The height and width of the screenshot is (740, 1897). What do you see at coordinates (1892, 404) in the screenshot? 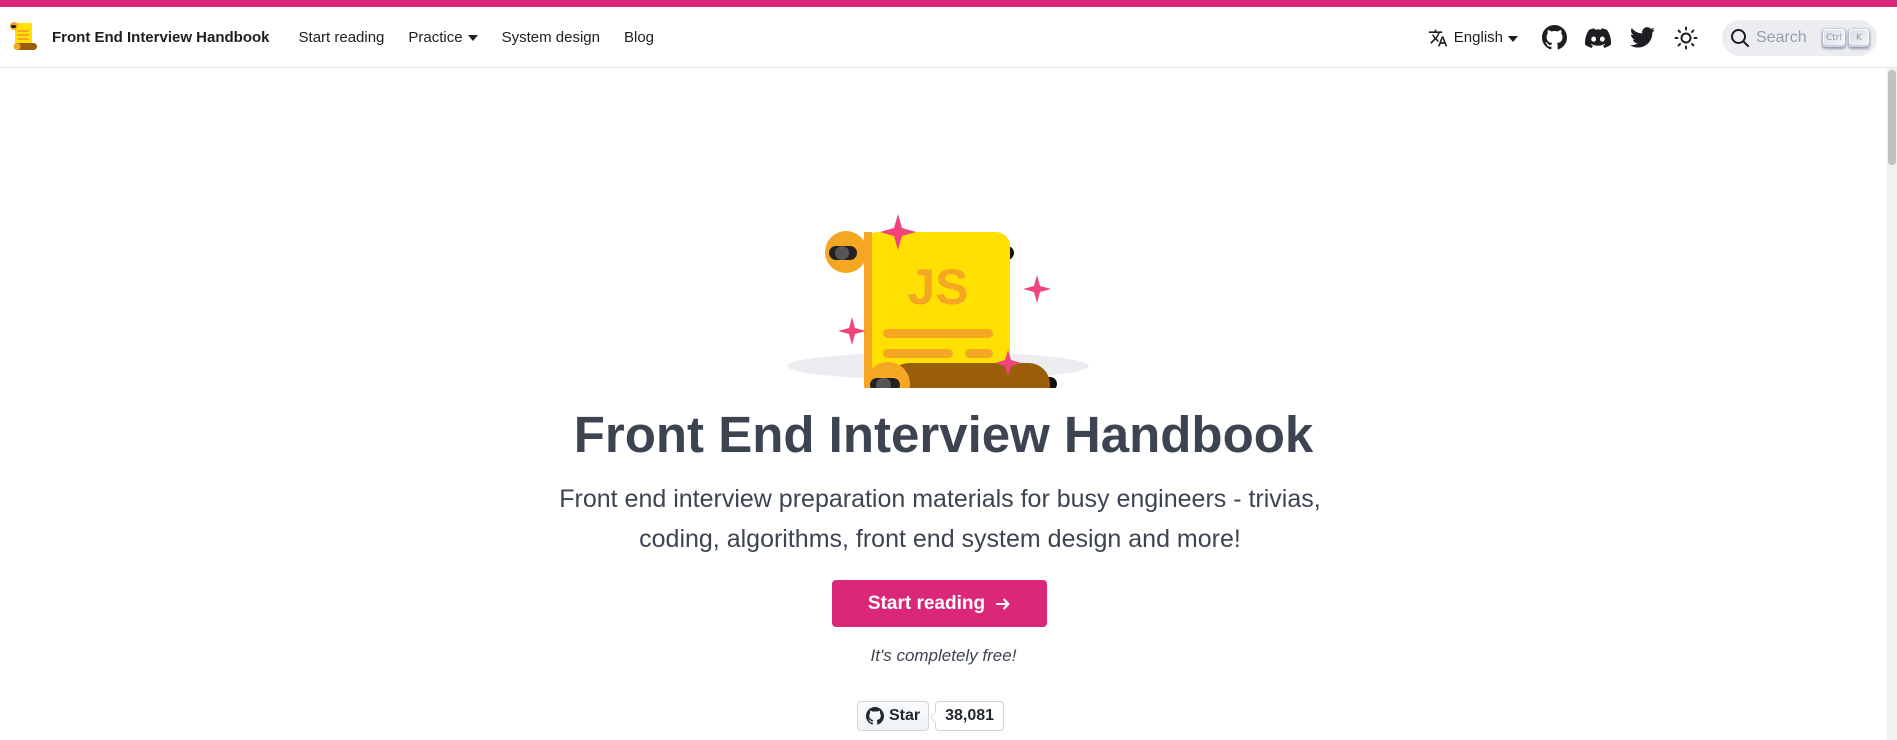
I see `page-scrollbar` at bounding box center [1892, 404].